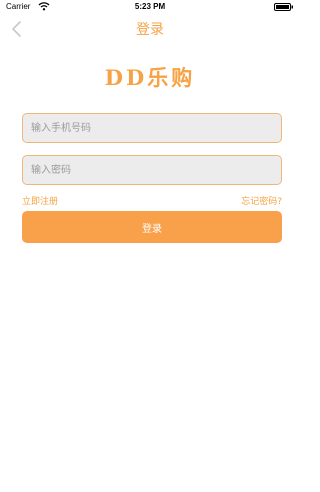 This screenshot has width=320, height=492. I want to click on status-bar: Carrier 5:23 PM, so click(150, 7).